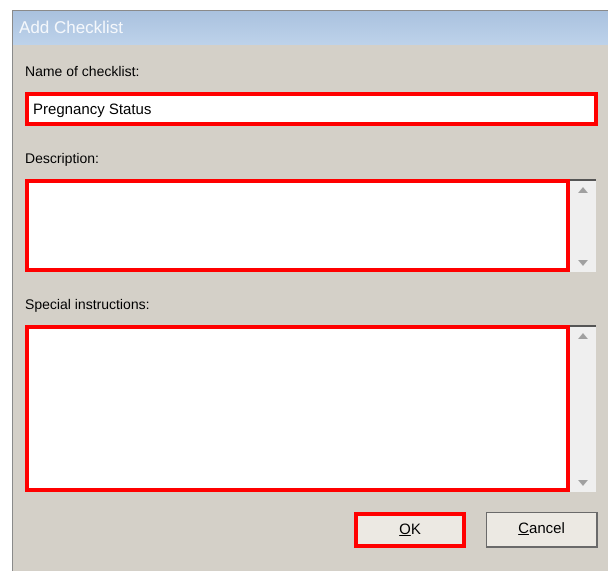 The height and width of the screenshot is (571, 608). Describe the element at coordinates (88, 304) in the screenshot. I see `field-label: Special instructions:` at that location.